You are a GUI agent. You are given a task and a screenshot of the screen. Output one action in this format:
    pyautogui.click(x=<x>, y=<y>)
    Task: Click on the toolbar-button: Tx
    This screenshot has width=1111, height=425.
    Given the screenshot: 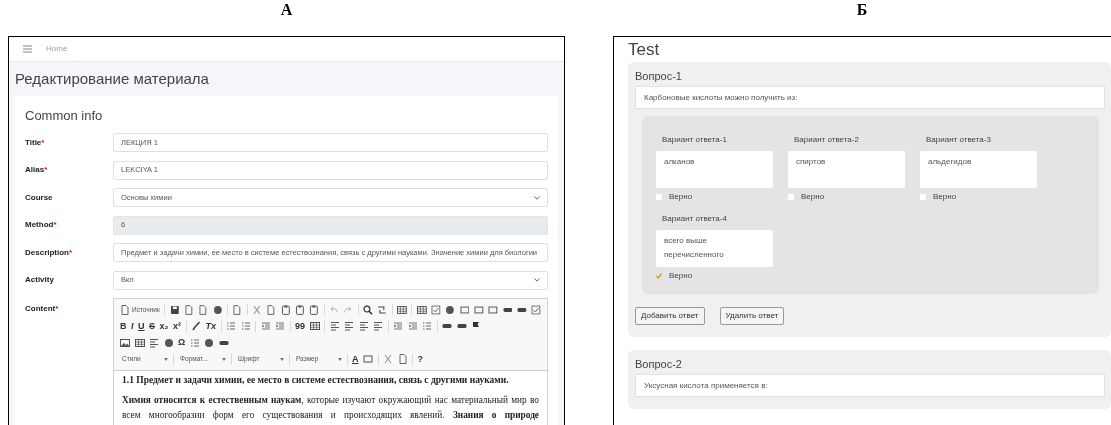 What is the action you would take?
    pyautogui.click(x=211, y=326)
    